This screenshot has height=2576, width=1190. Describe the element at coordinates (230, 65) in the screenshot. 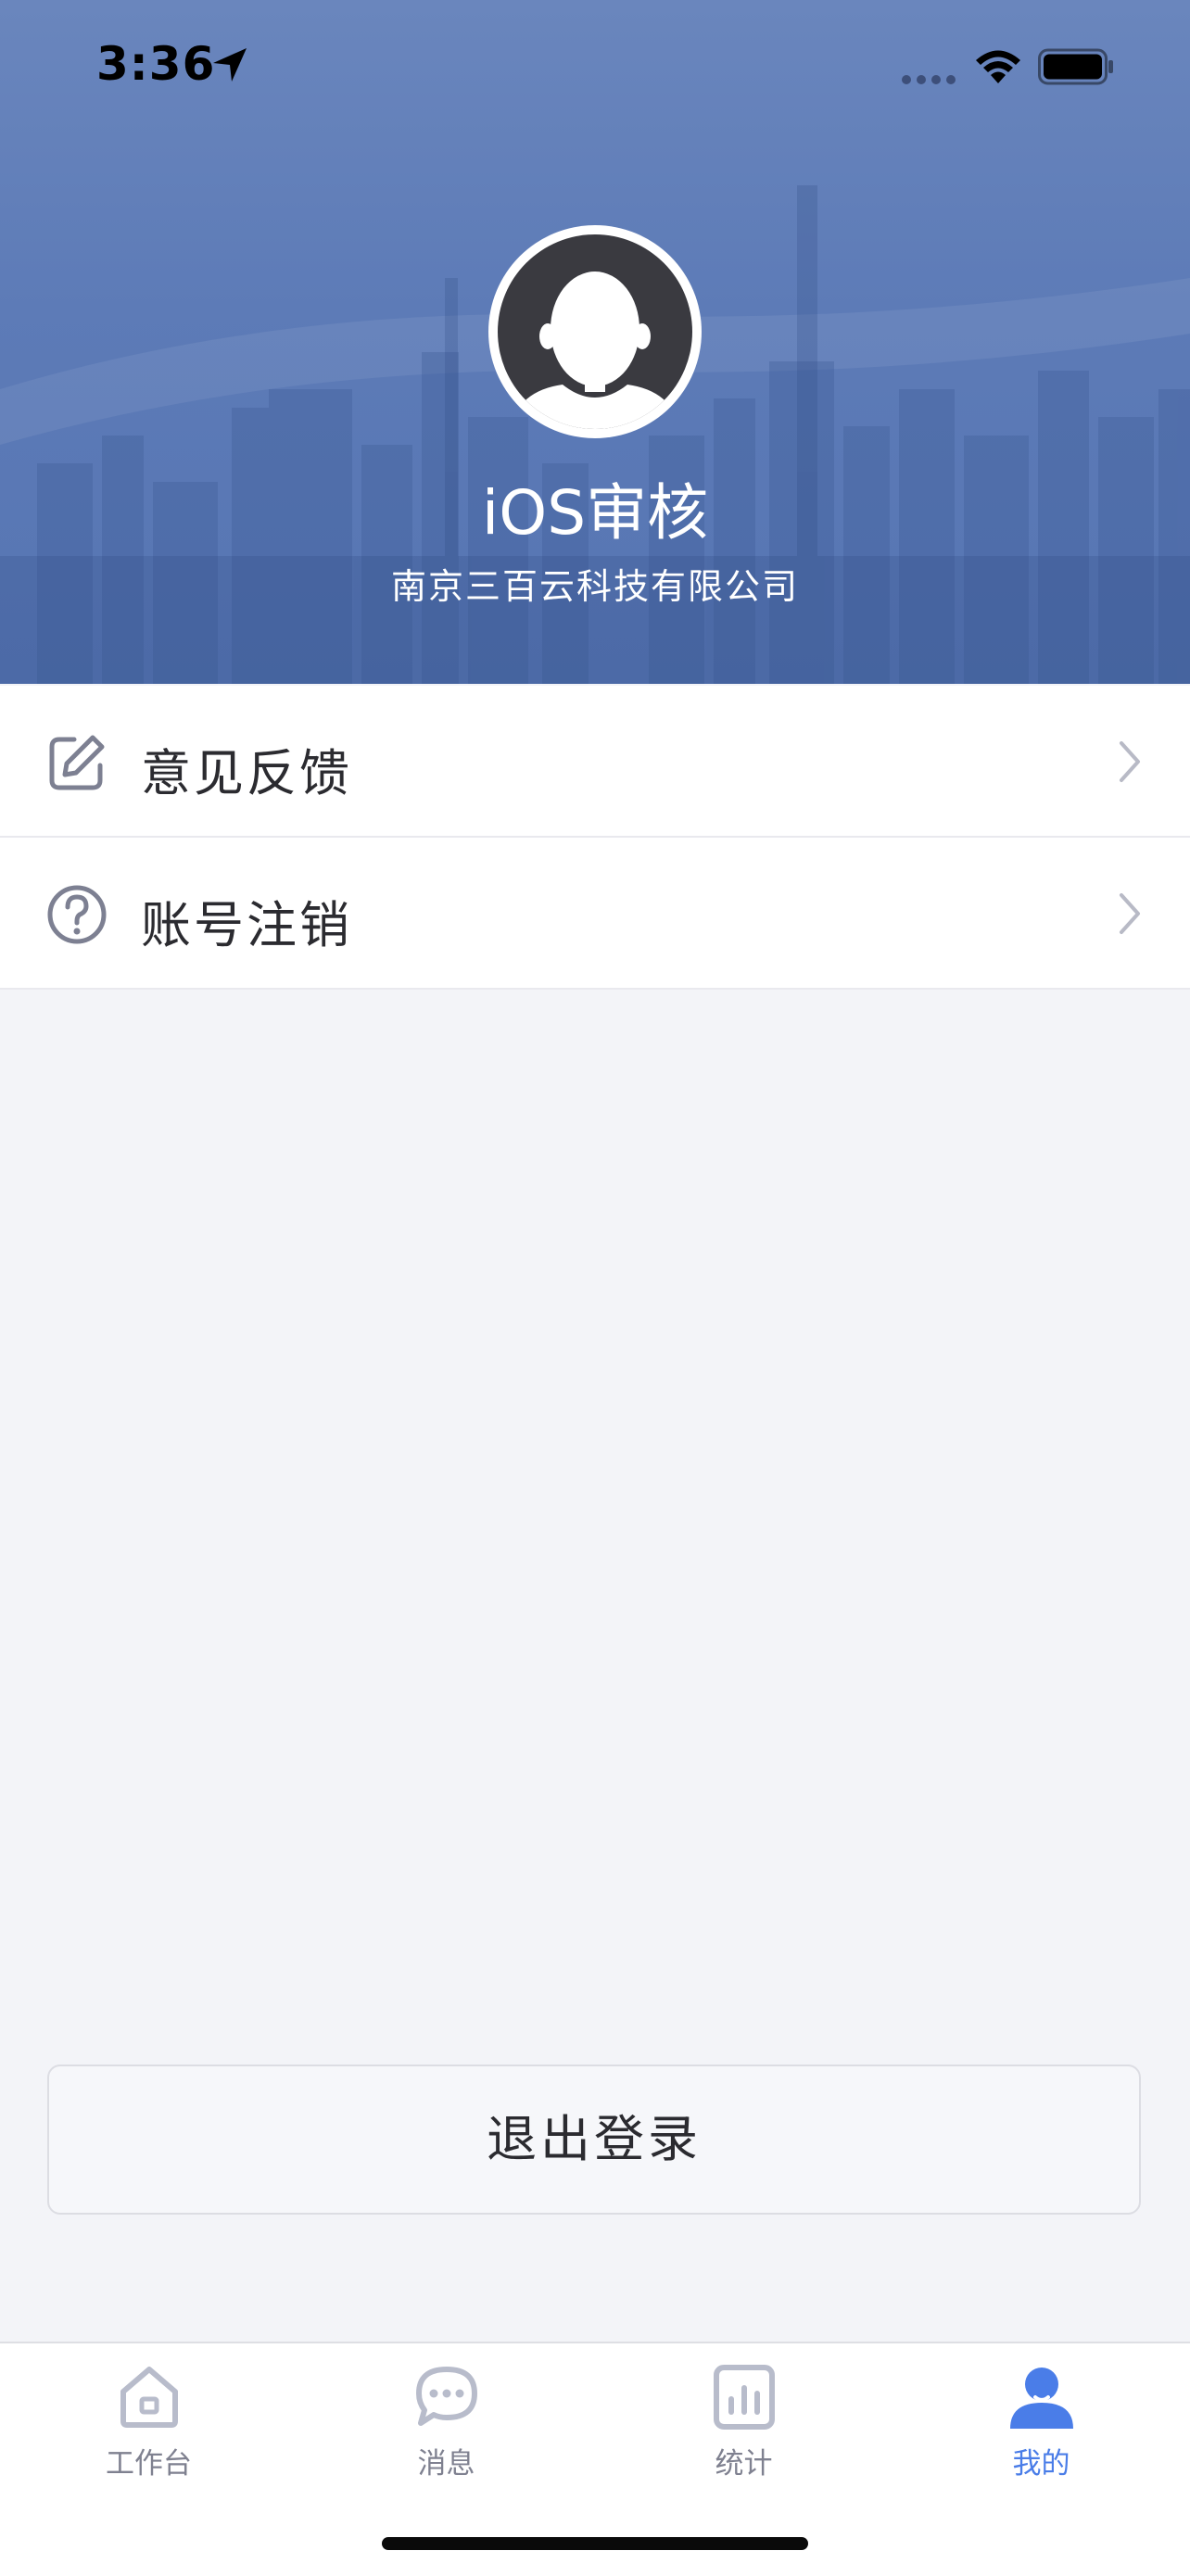

I see `location-arrow-icon` at that location.